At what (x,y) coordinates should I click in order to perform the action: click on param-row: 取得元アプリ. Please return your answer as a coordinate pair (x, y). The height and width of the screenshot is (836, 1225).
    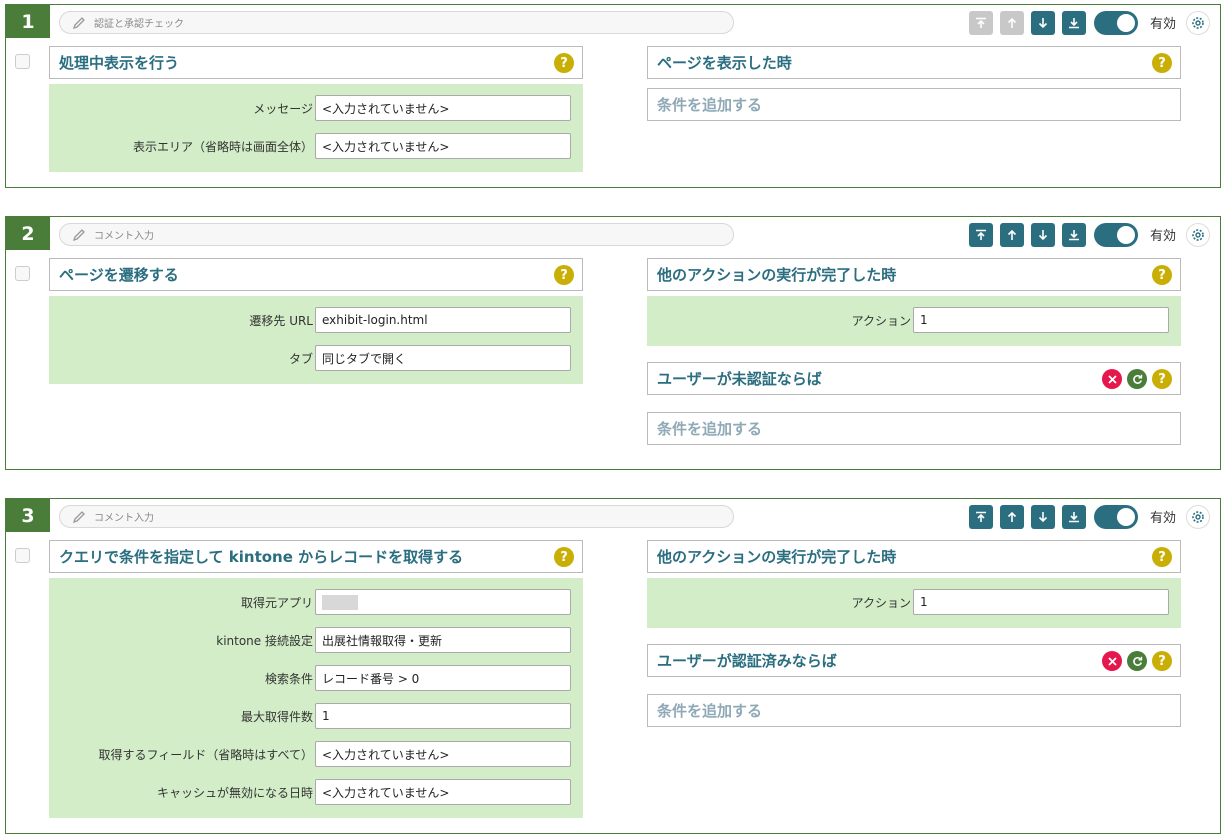
    Looking at the image, I should click on (316, 602).